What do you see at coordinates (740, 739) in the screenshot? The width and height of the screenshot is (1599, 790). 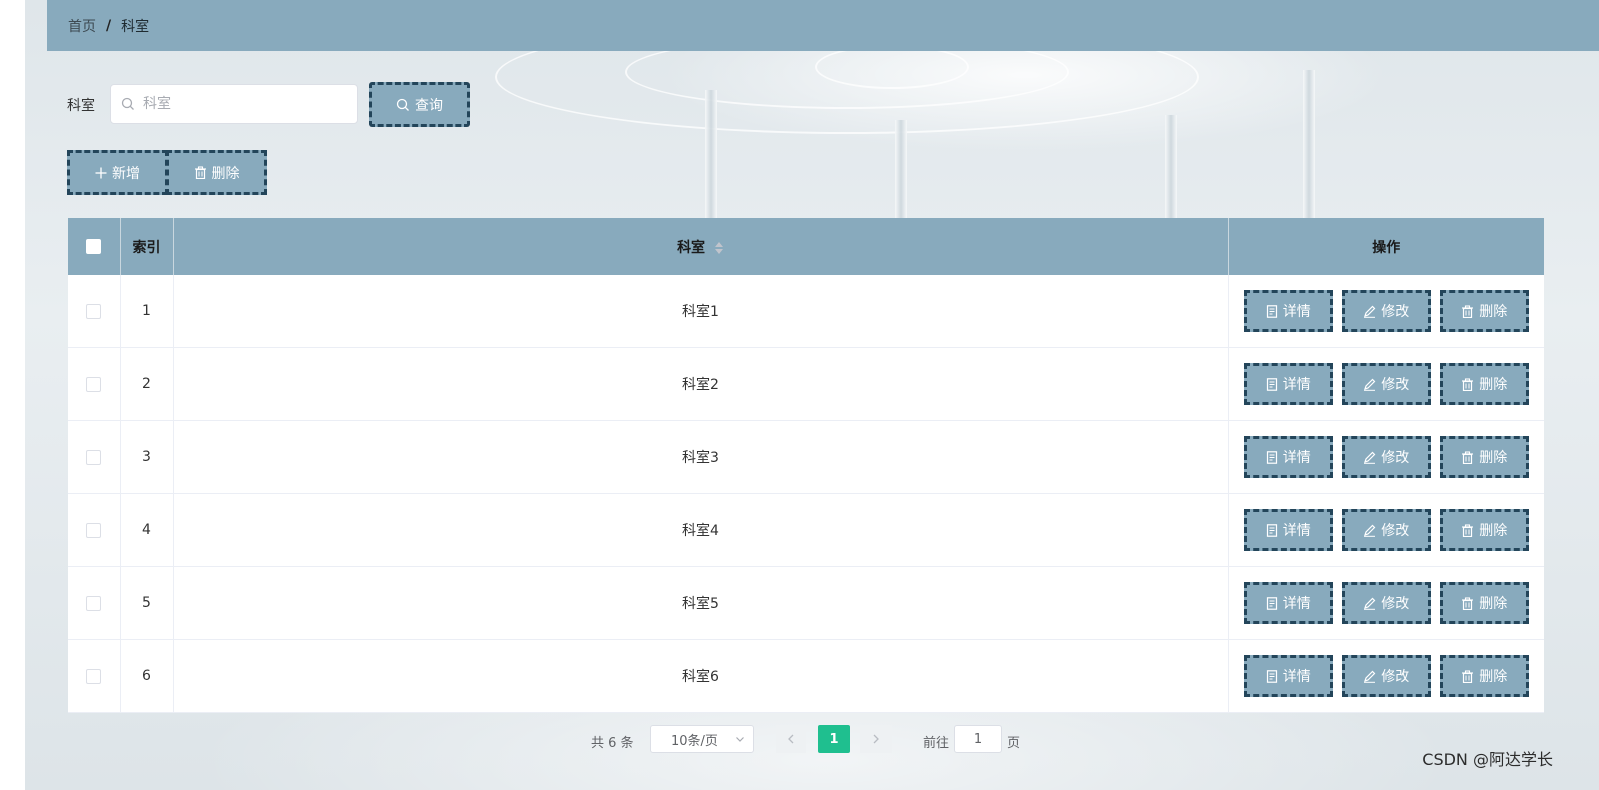 I see `chevron-down-icon` at bounding box center [740, 739].